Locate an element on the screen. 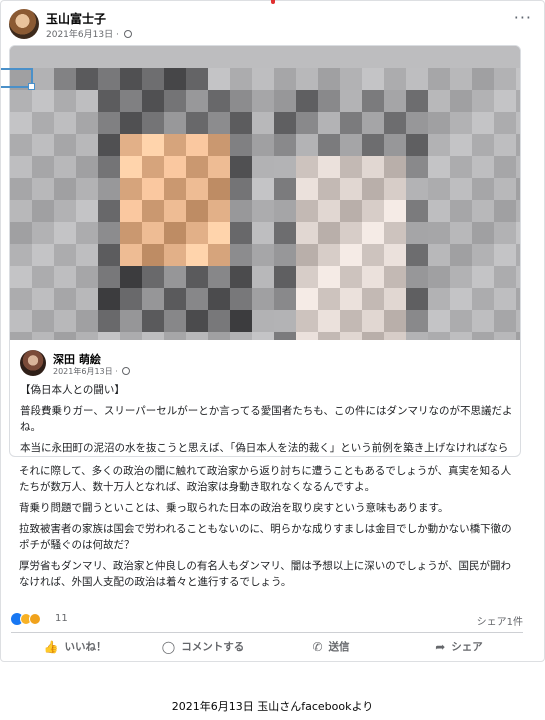  author-name: 玉山富士子 is located at coordinates (76, 18).